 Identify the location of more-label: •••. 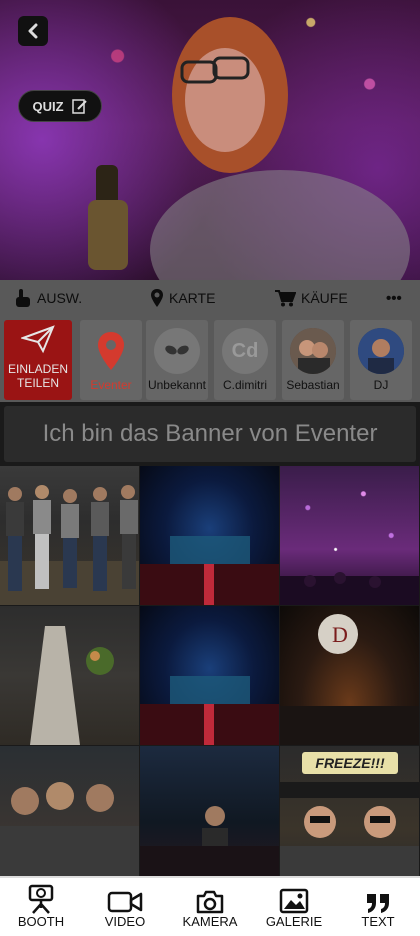
(394, 298).